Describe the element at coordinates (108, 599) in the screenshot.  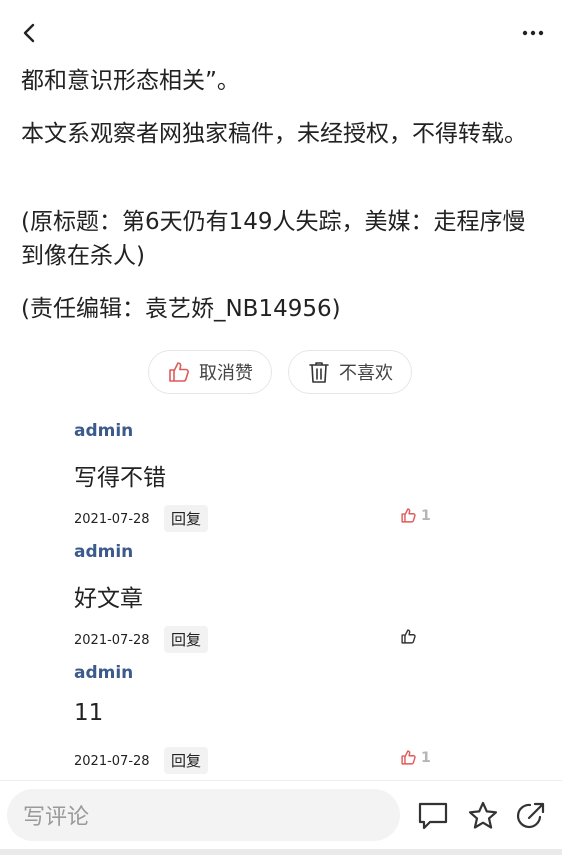
I see `comment-text: 好文章` at that location.